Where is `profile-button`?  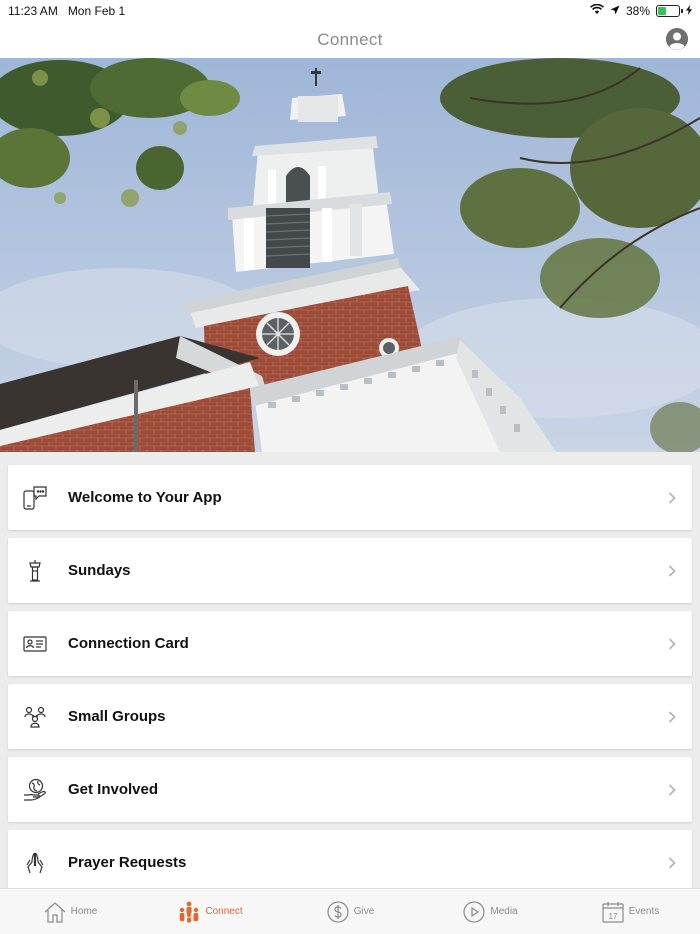
profile-button is located at coordinates (677, 39).